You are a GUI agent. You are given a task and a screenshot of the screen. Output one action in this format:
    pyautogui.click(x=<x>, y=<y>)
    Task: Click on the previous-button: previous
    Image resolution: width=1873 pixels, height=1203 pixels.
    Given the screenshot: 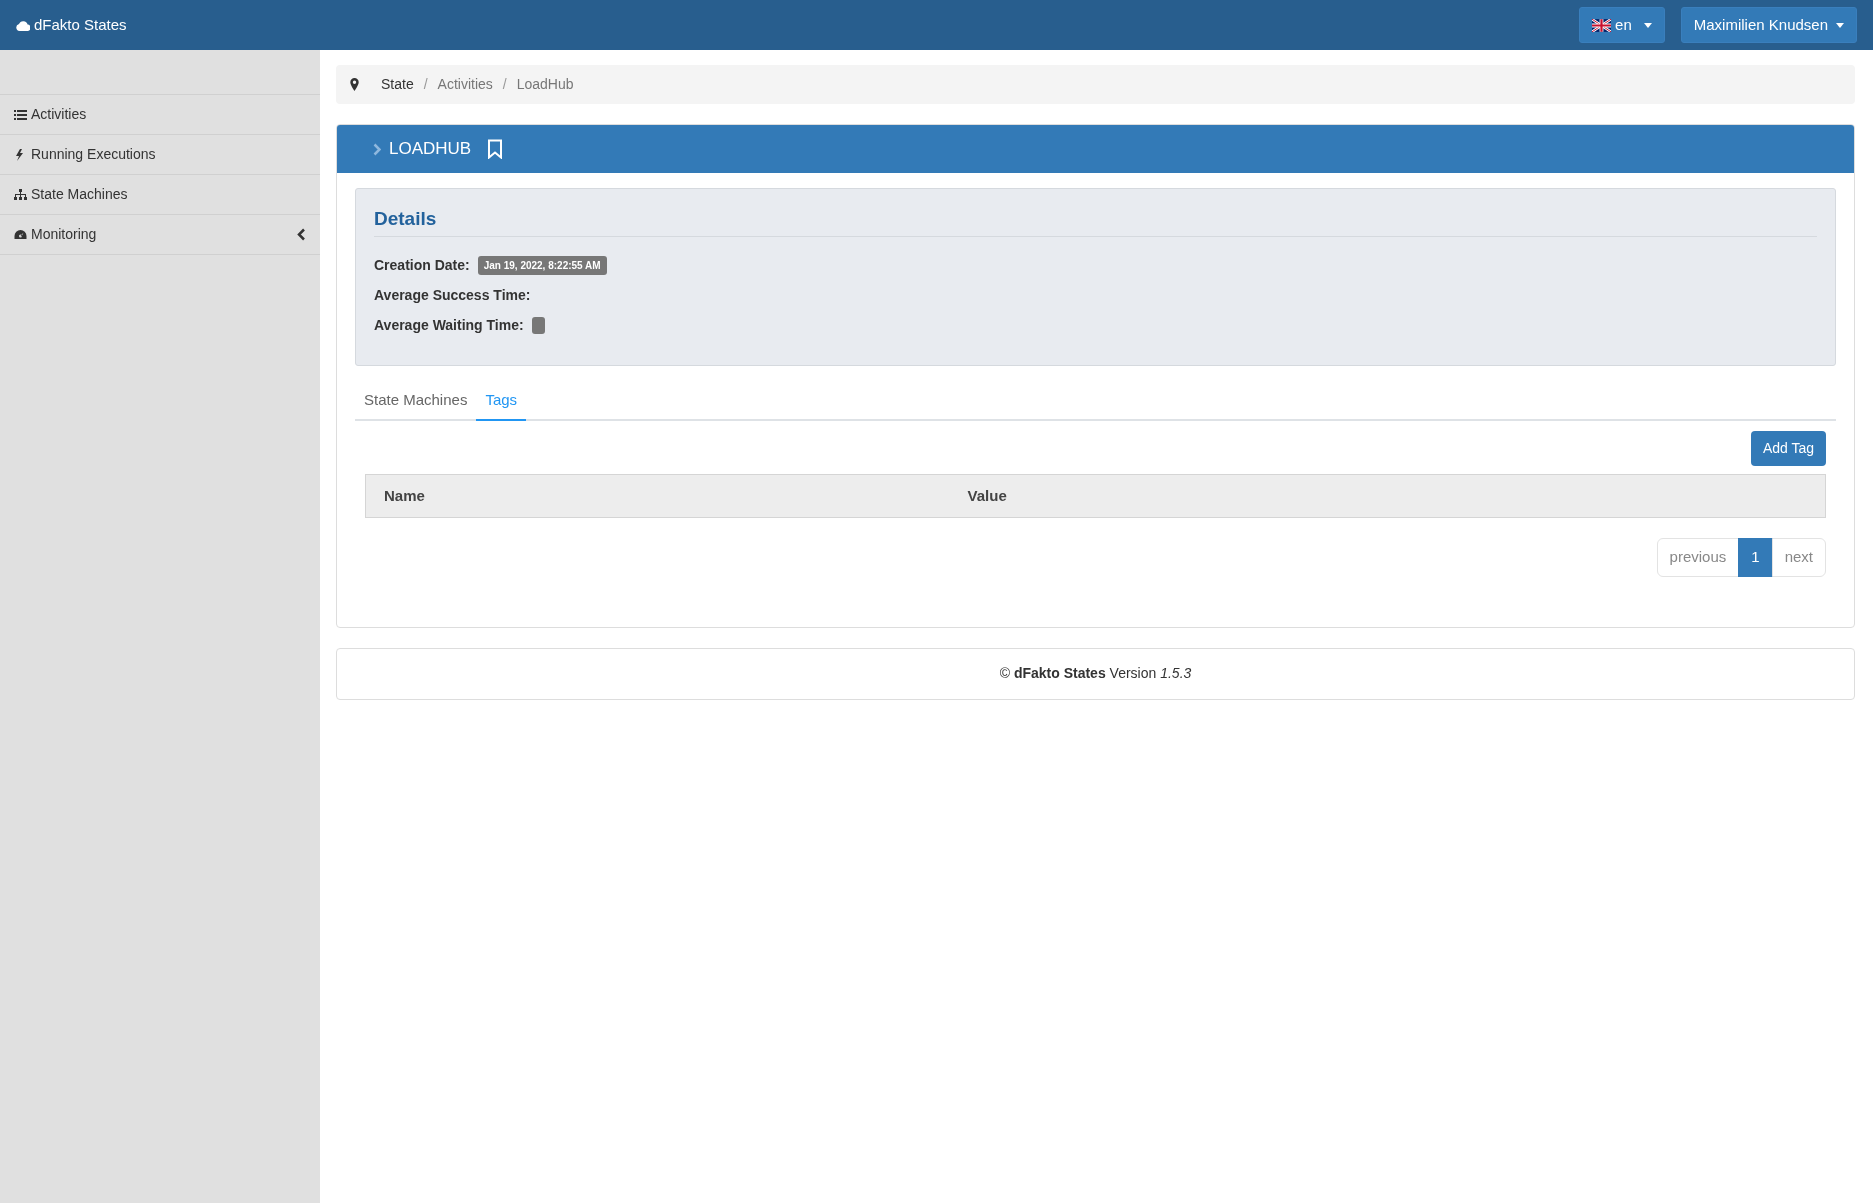 What is the action you would take?
    pyautogui.click(x=1698, y=557)
    